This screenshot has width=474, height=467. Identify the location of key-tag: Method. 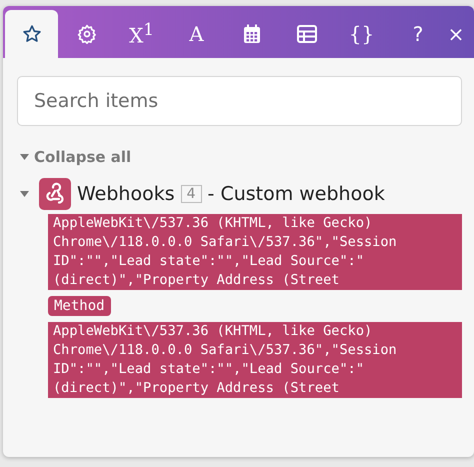
(79, 306).